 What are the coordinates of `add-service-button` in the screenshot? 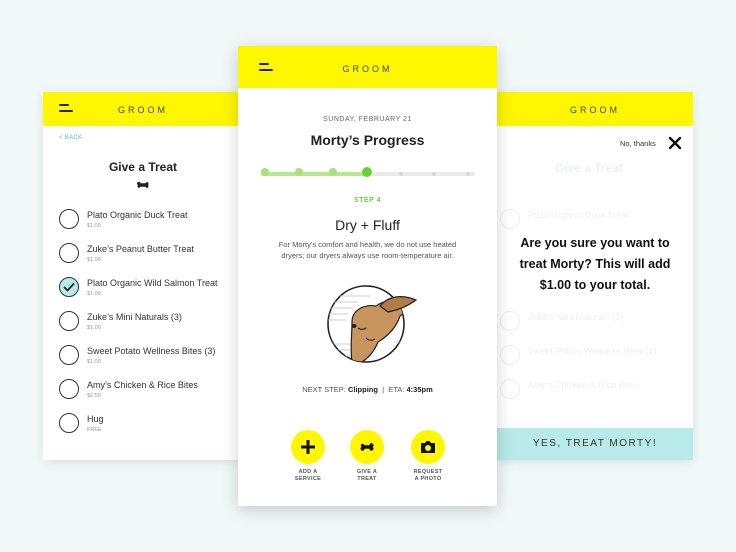 It's located at (308, 447).